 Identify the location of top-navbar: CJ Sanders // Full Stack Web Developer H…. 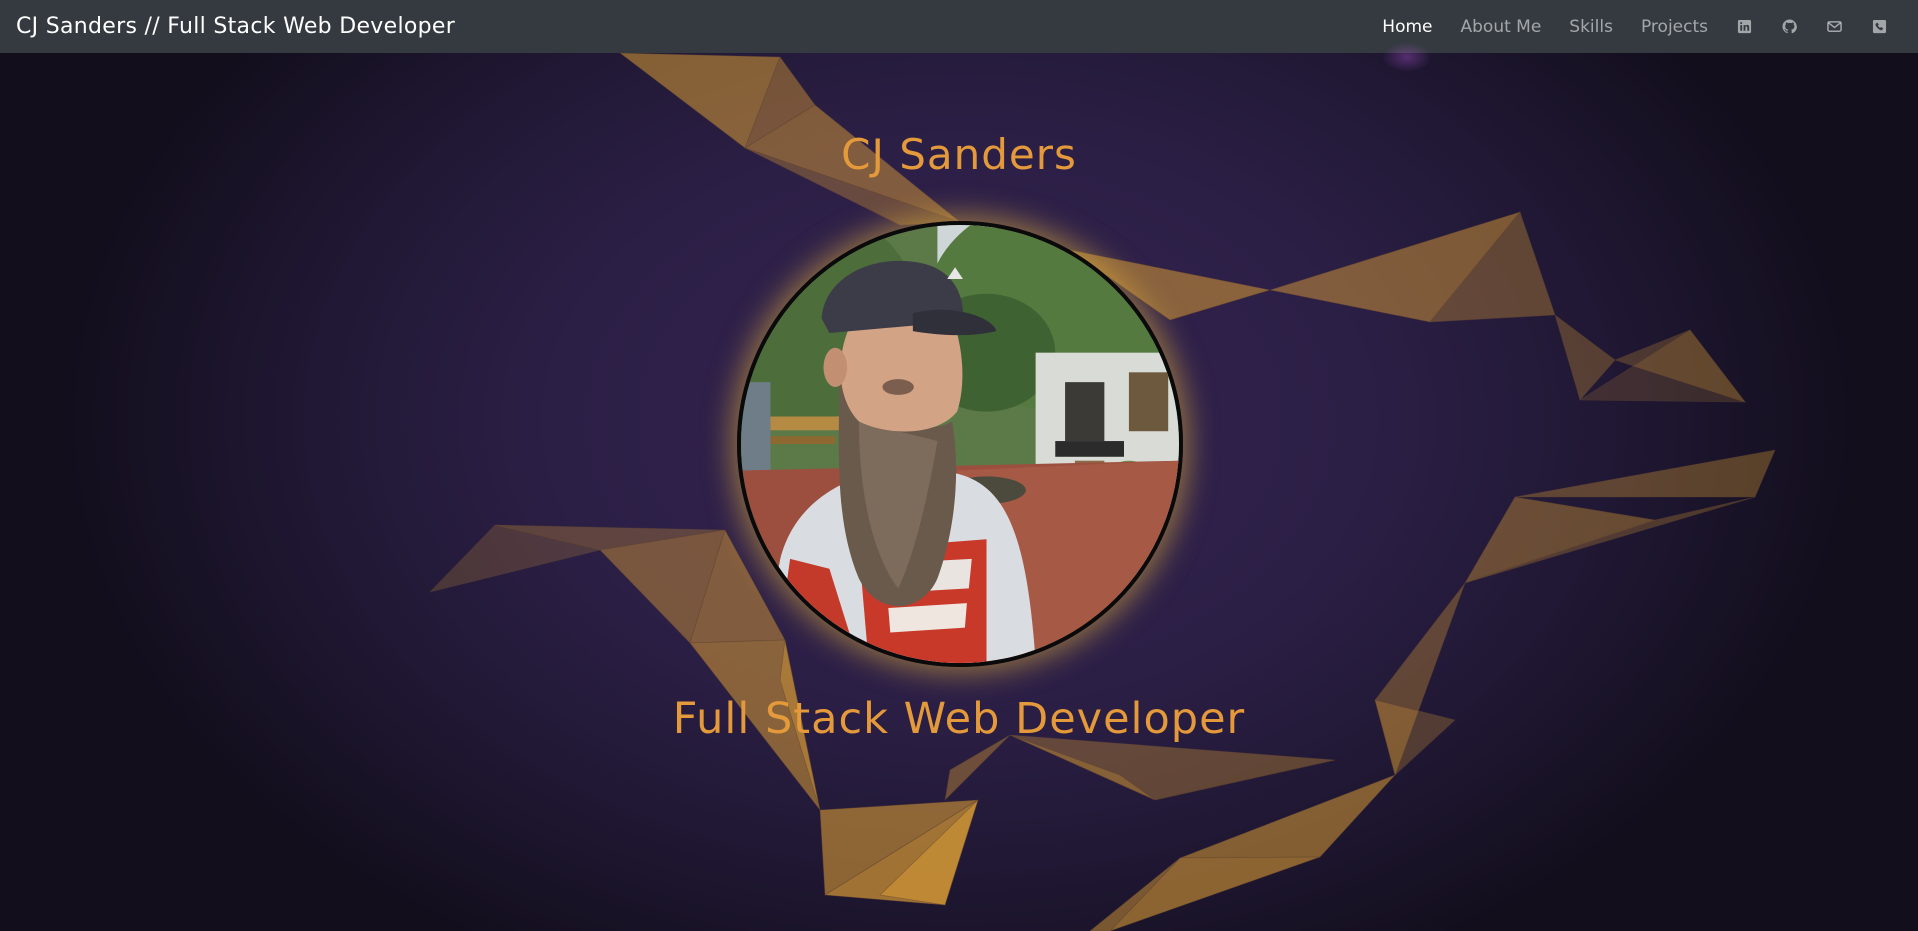
(959, 26).